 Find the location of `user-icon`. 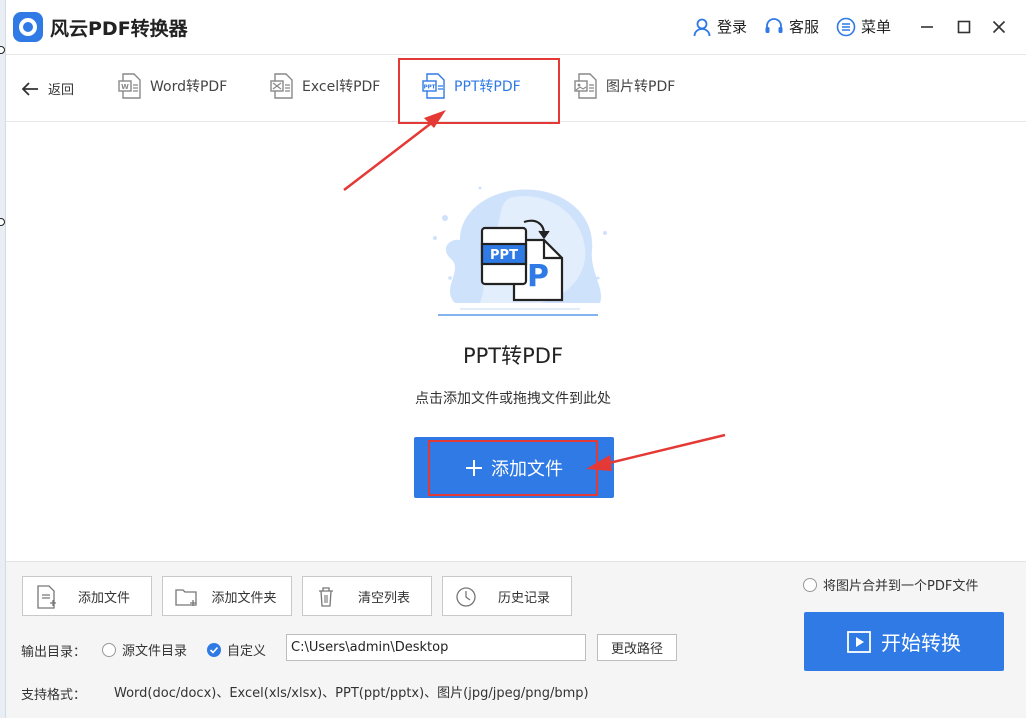

user-icon is located at coordinates (702, 27).